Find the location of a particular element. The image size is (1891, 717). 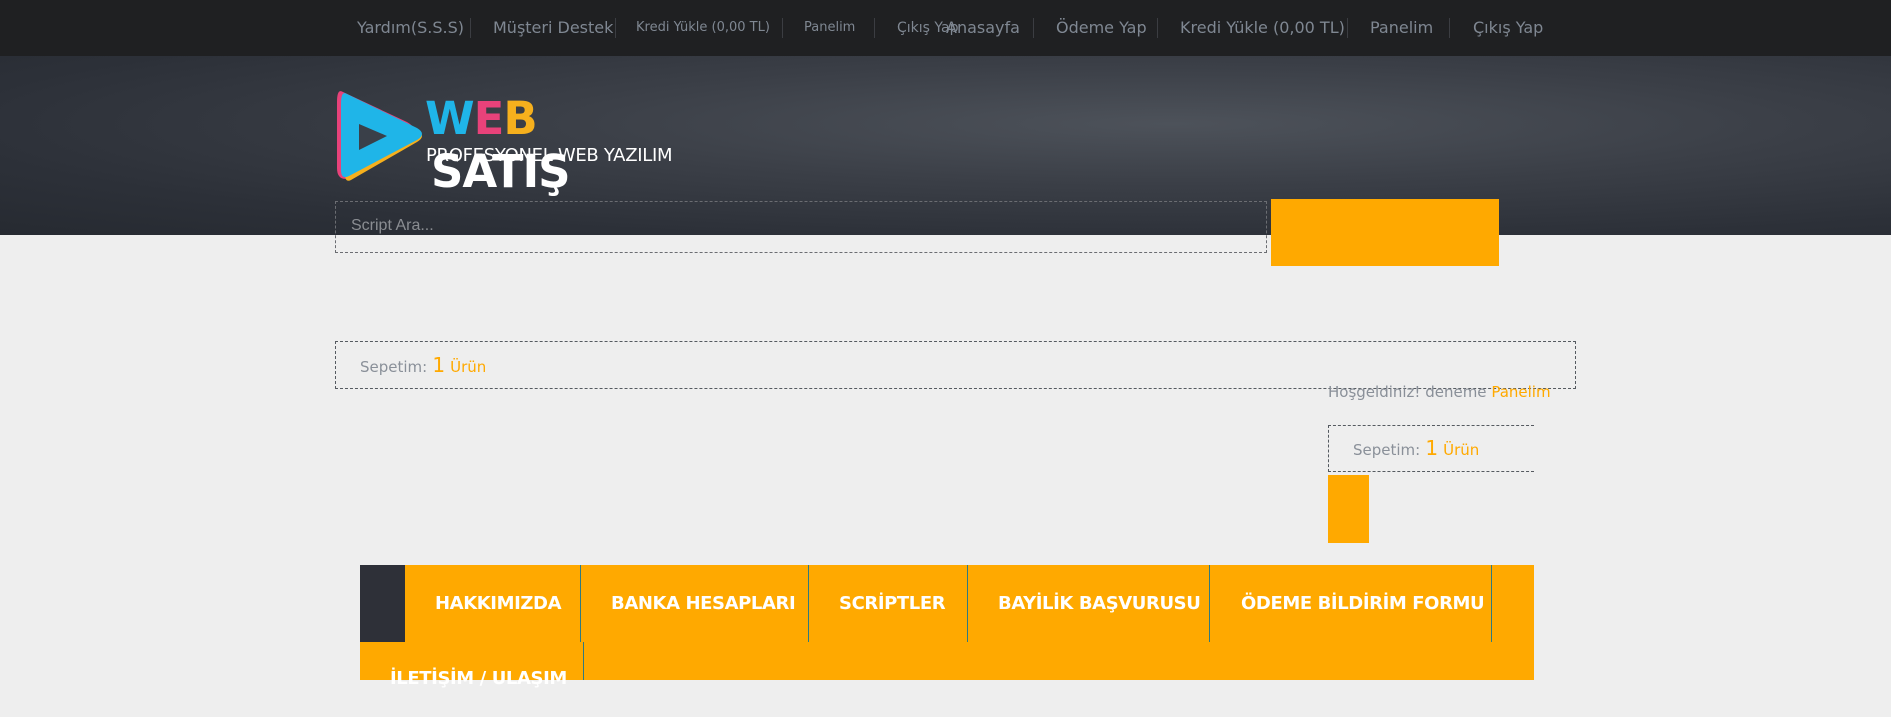

play-logo-icon is located at coordinates (379, 136).